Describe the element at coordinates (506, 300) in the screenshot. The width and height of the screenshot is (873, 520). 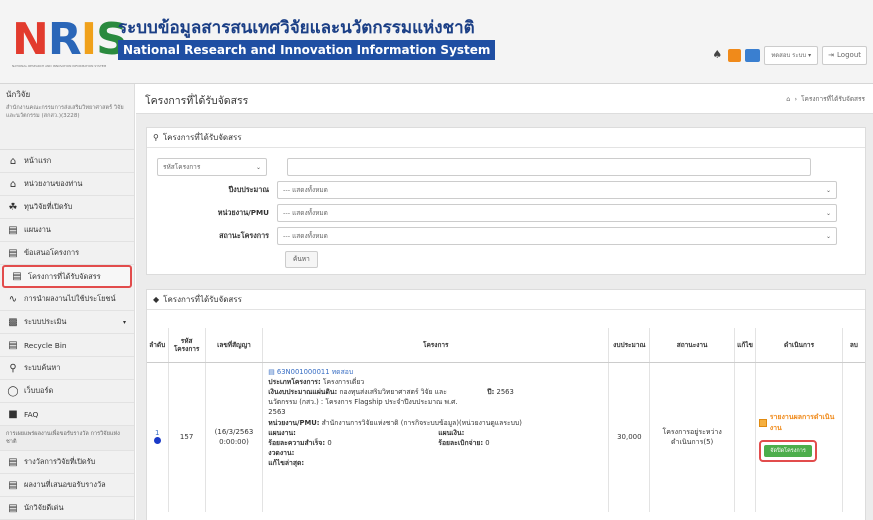
I see `list-panel-header: ◆ โครงการที่ได้รับจัดสรร` at that location.